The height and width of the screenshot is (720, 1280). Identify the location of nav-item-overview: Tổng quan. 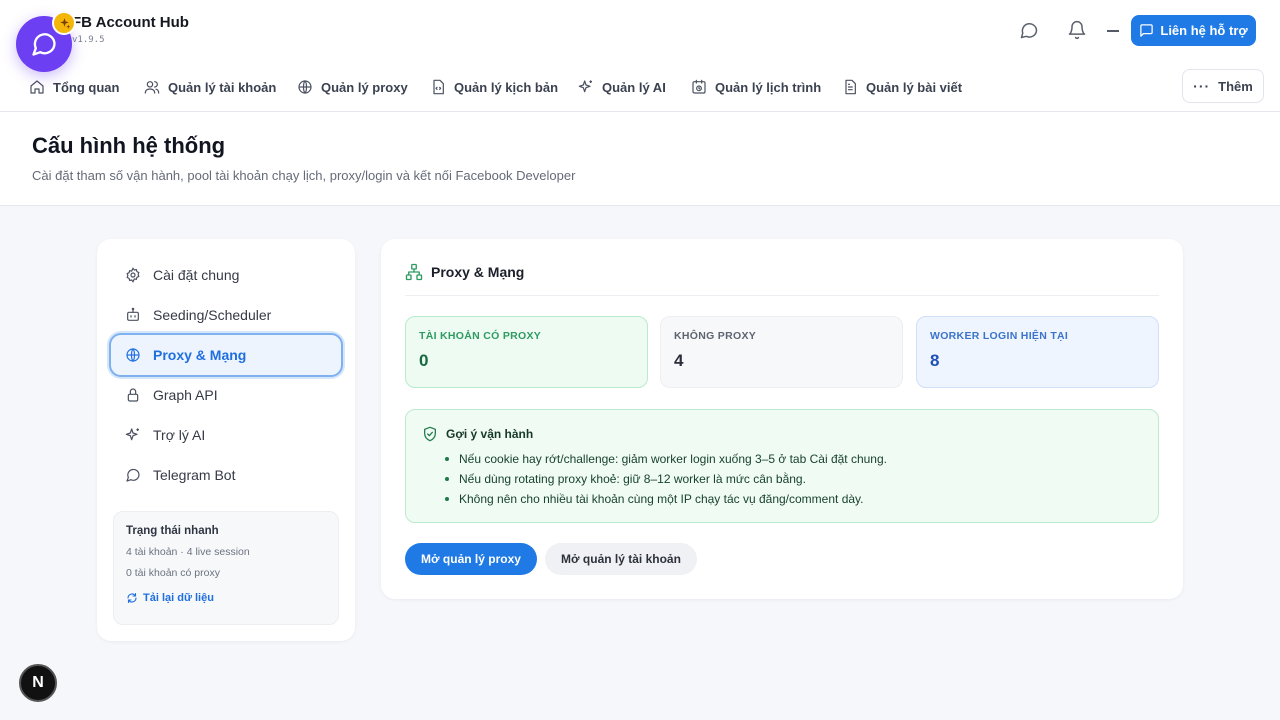
(74, 87).